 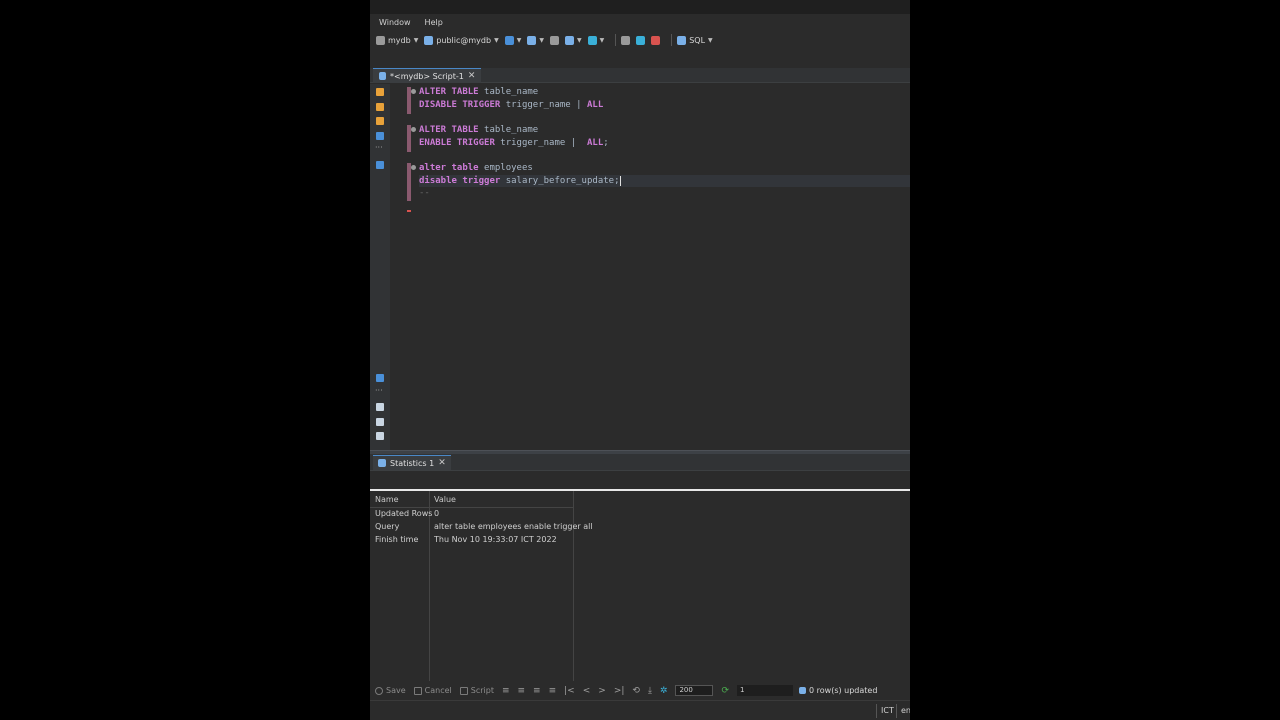 I want to click on tools-icon, so click(x=592, y=40).